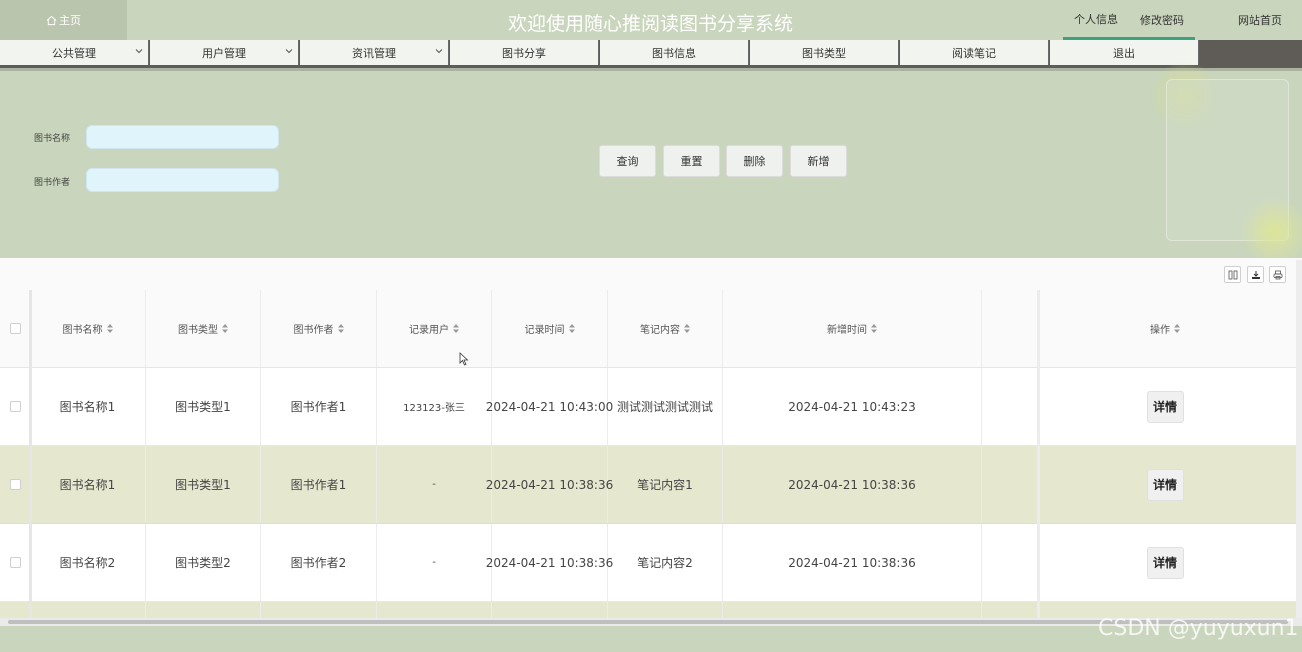 The height and width of the screenshot is (652, 1302). Describe the element at coordinates (434, 406) in the screenshot. I see `cell-record-user: 123123-张三` at that location.